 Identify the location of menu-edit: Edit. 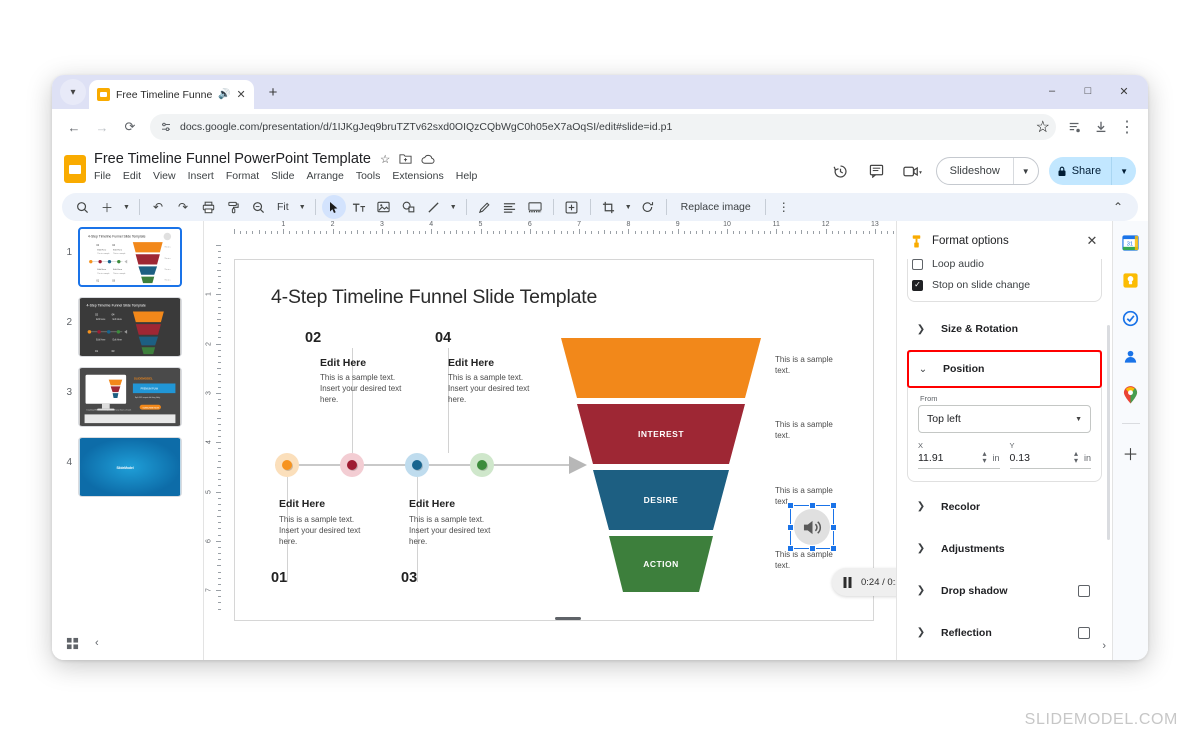
(132, 176).